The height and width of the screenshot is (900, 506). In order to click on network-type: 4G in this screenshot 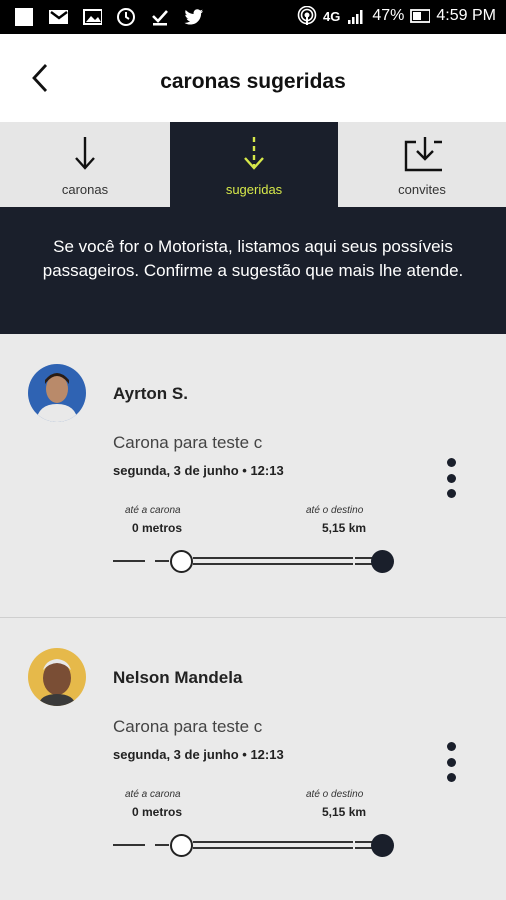, I will do `click(332, 16)`.